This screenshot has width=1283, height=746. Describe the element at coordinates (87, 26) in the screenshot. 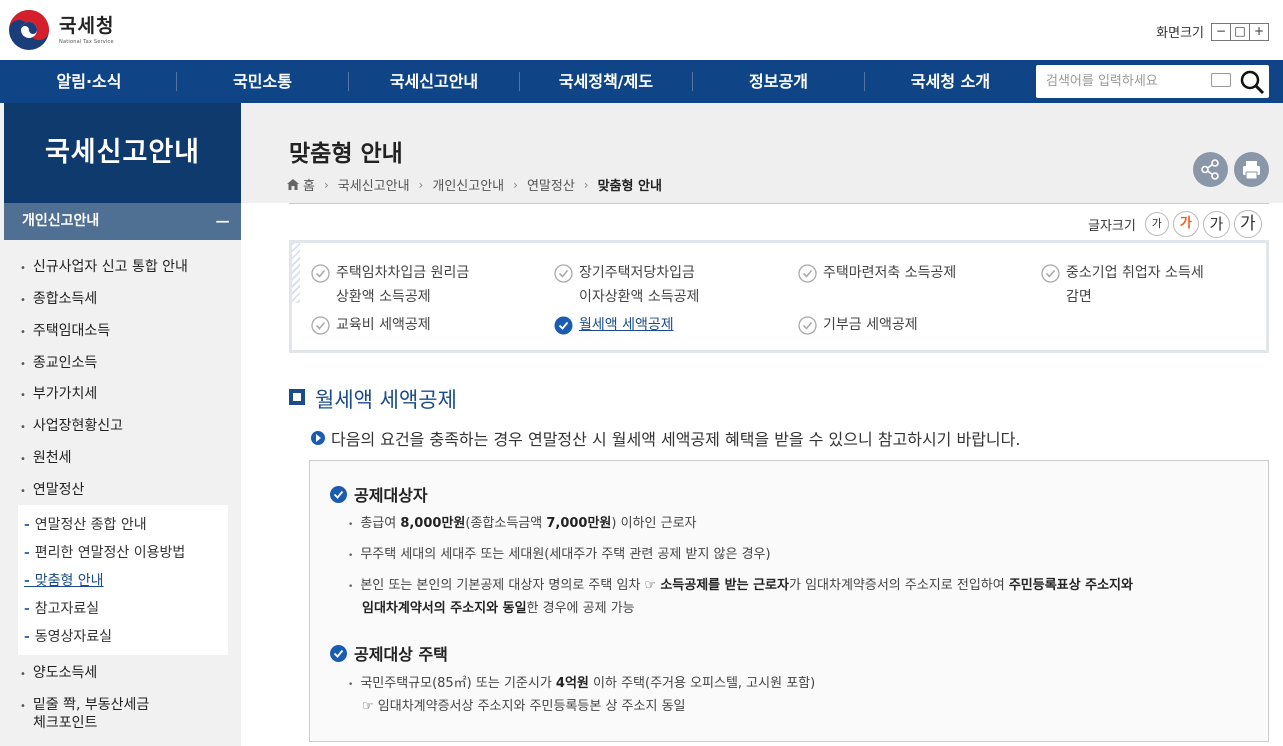

I see `logo-title: 국세청` at that location.